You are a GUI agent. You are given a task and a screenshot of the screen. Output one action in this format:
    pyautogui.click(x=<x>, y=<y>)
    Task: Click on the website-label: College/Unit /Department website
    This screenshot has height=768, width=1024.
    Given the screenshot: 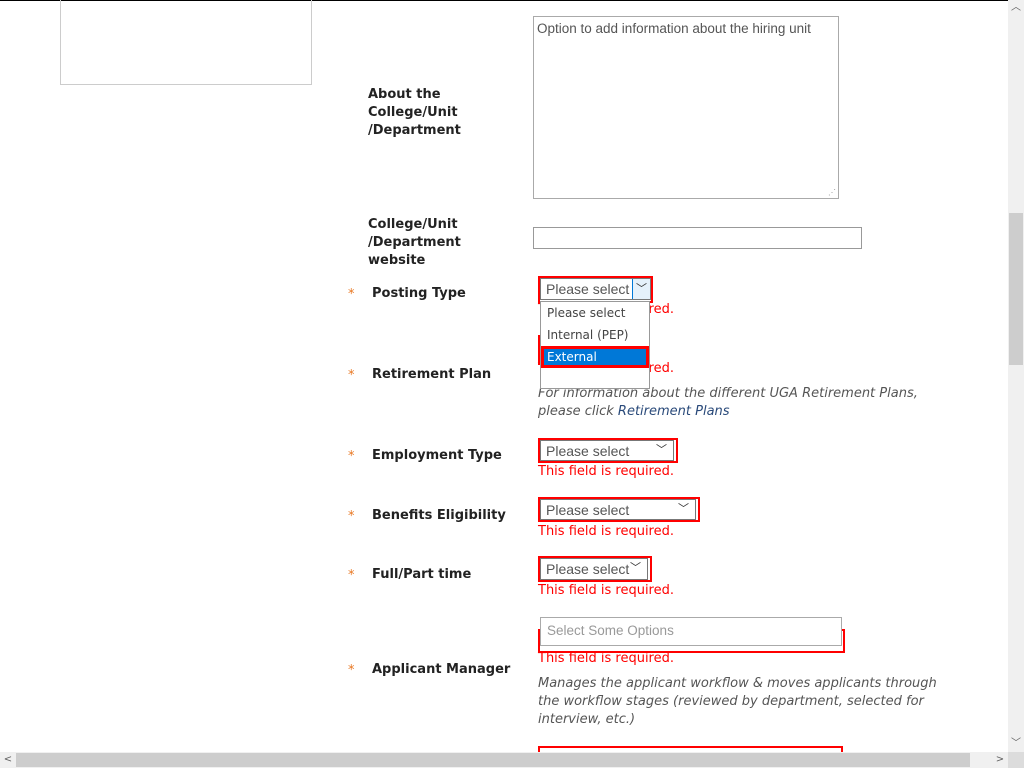 What is the action you would take?
    pyautogui.click(x=414, y=242)
    